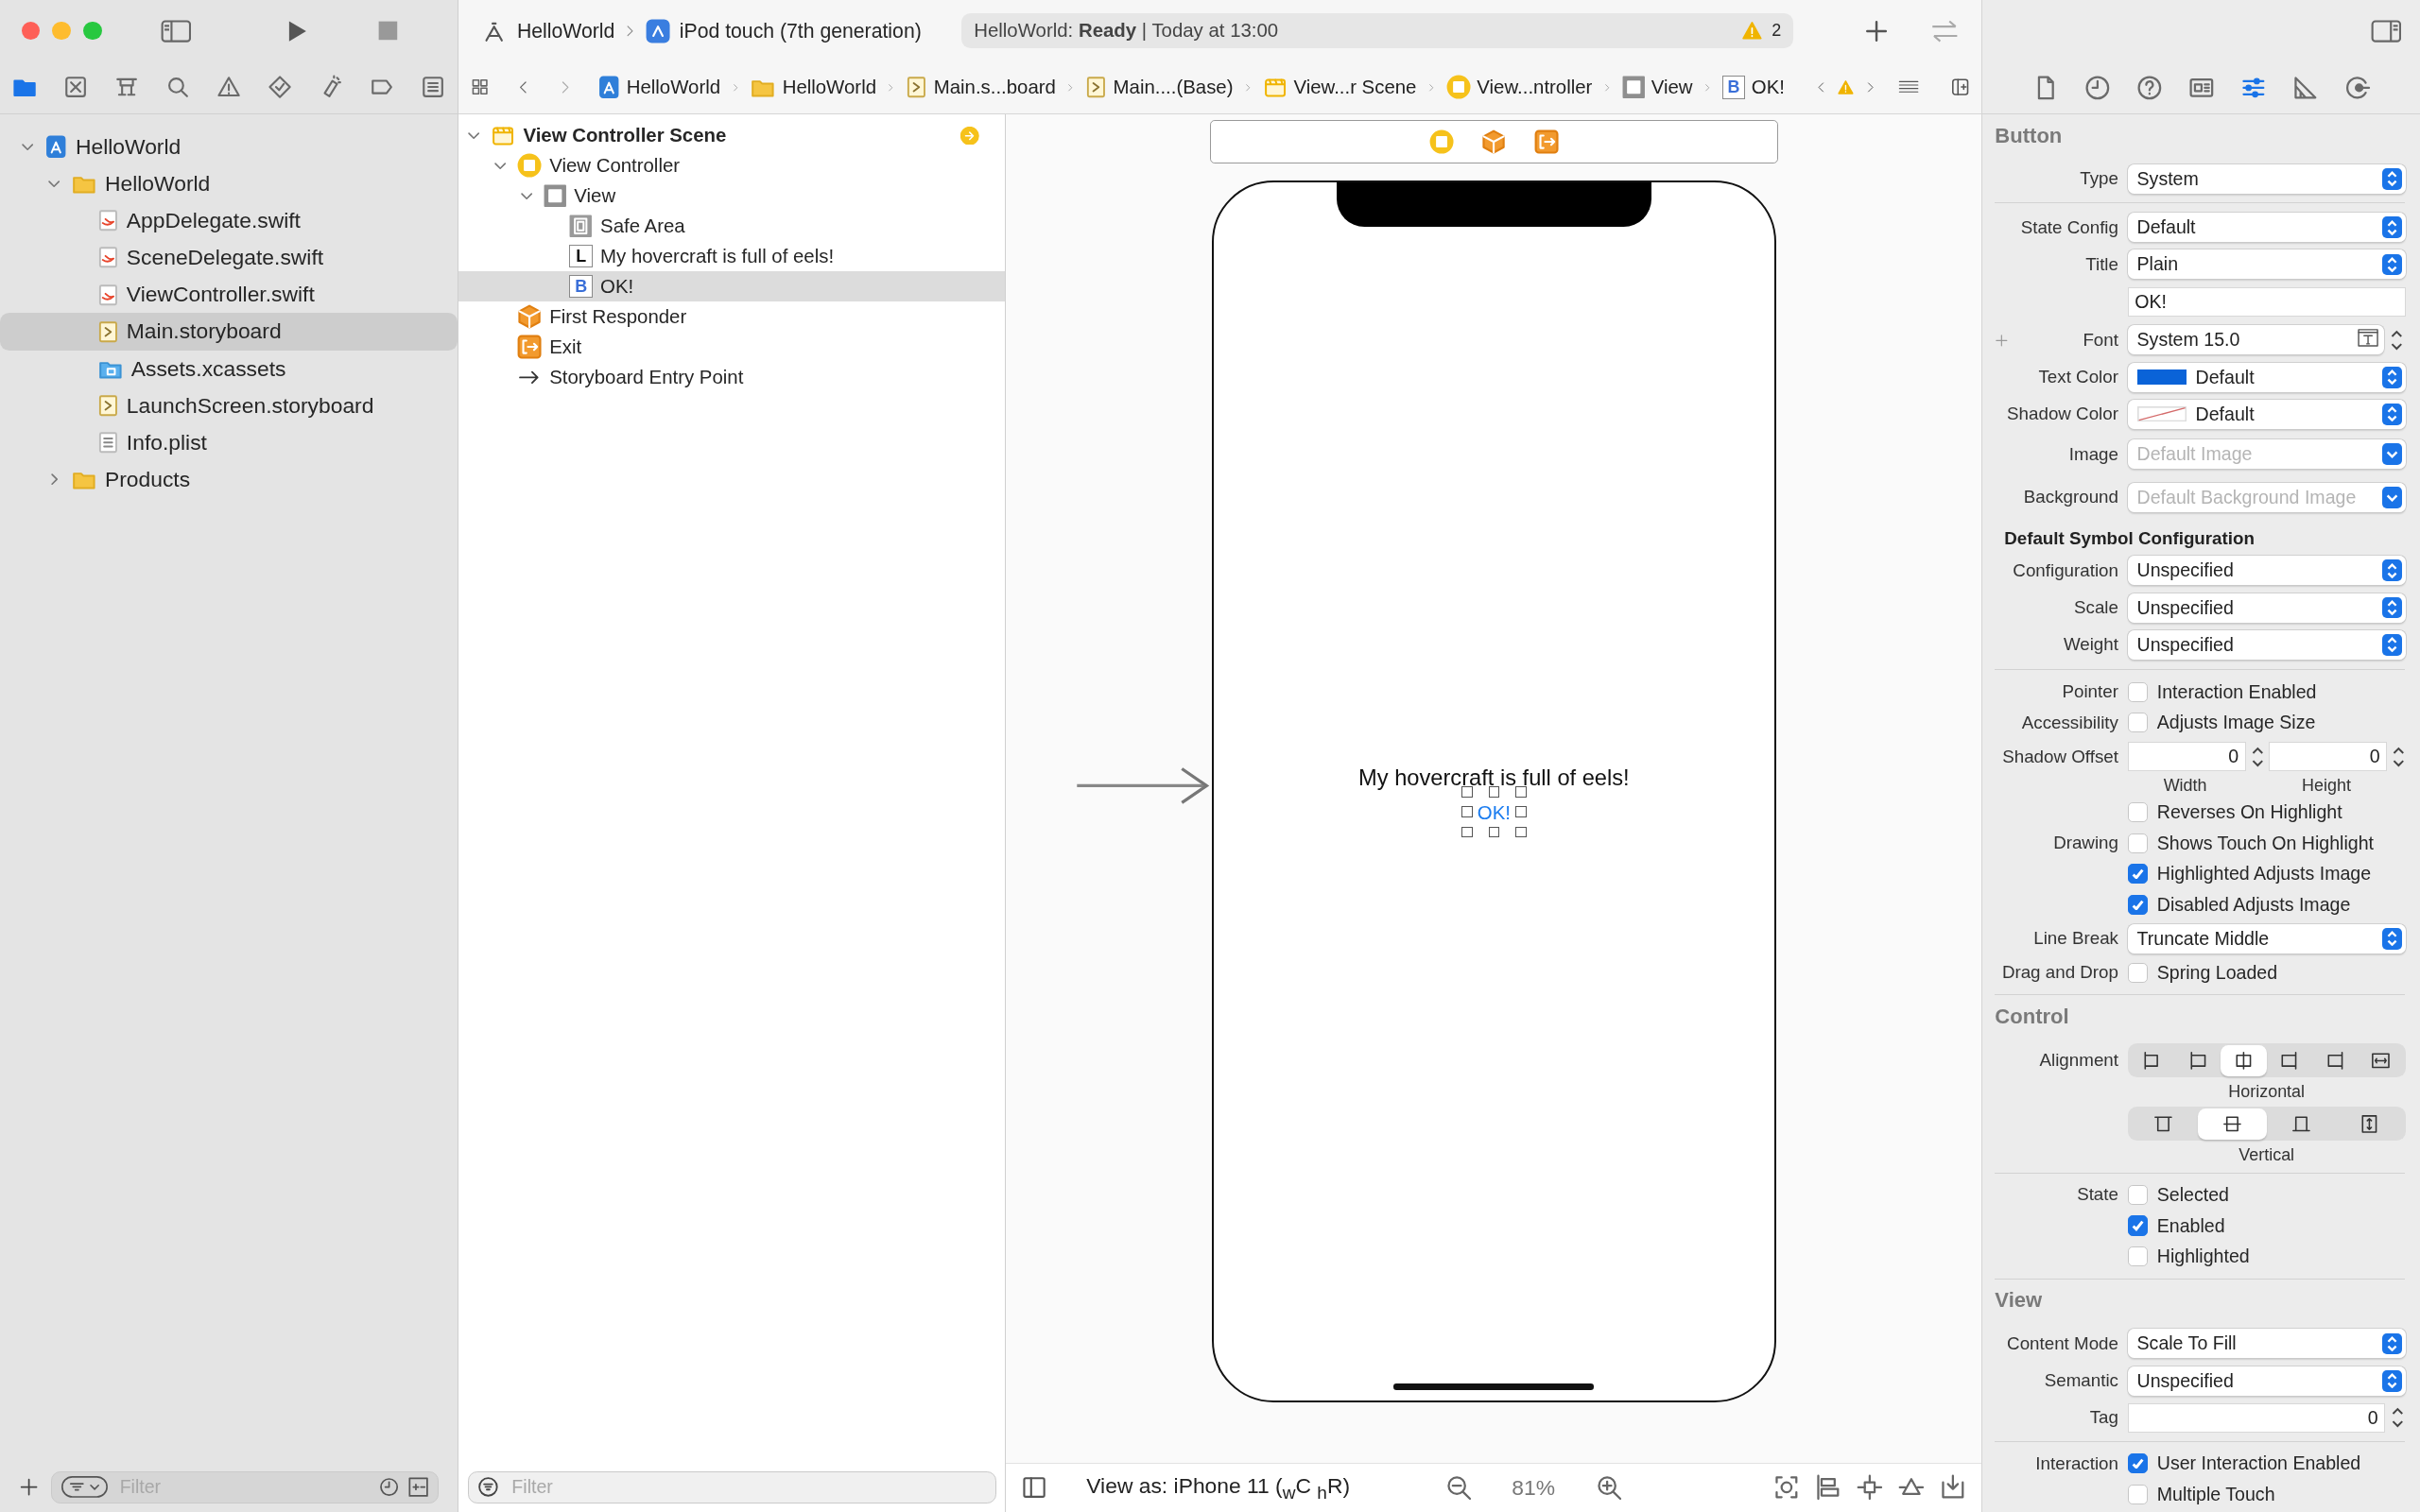  Describe the element at coordinates (732, 165) in the screenshot. I see `outline-row: View Controller` at that location.